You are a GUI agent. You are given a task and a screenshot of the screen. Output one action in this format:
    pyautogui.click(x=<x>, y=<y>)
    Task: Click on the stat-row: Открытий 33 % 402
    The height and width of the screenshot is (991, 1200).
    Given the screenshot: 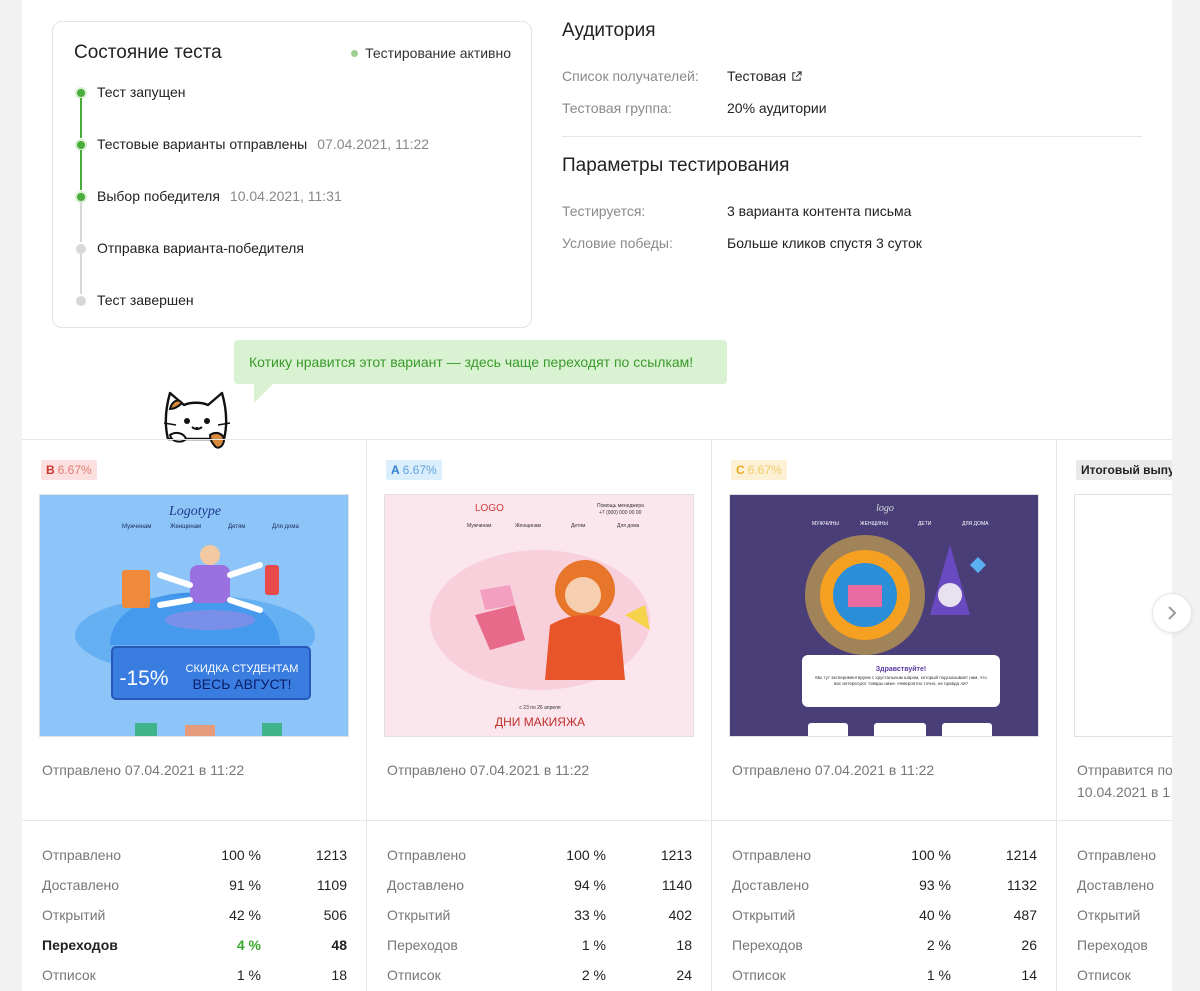 What is the action you would take?
    pyautogui.click(x=539, y=915)
    